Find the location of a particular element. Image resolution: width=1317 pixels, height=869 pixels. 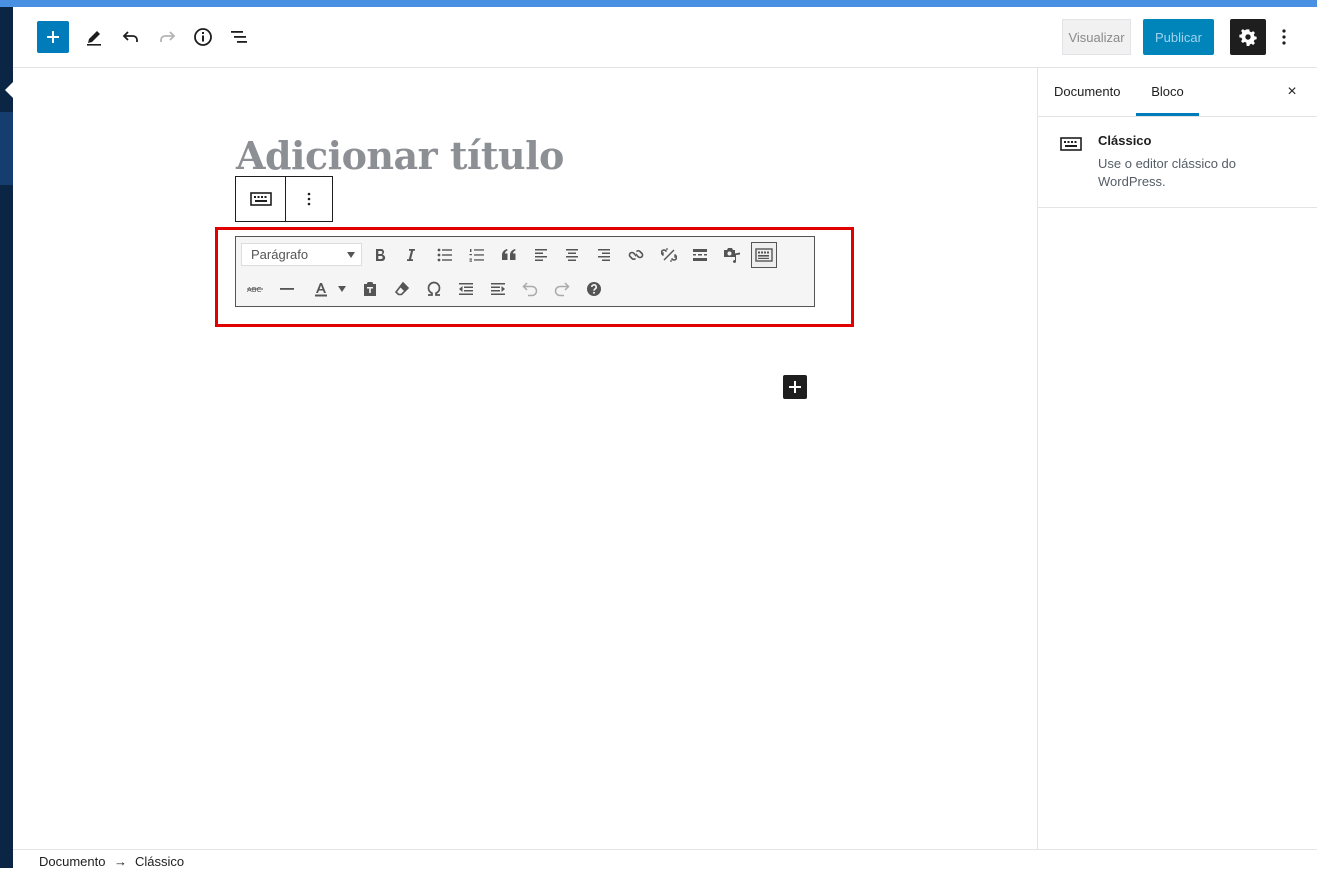

inline-add-block-button is located at coordinates (795, 387).